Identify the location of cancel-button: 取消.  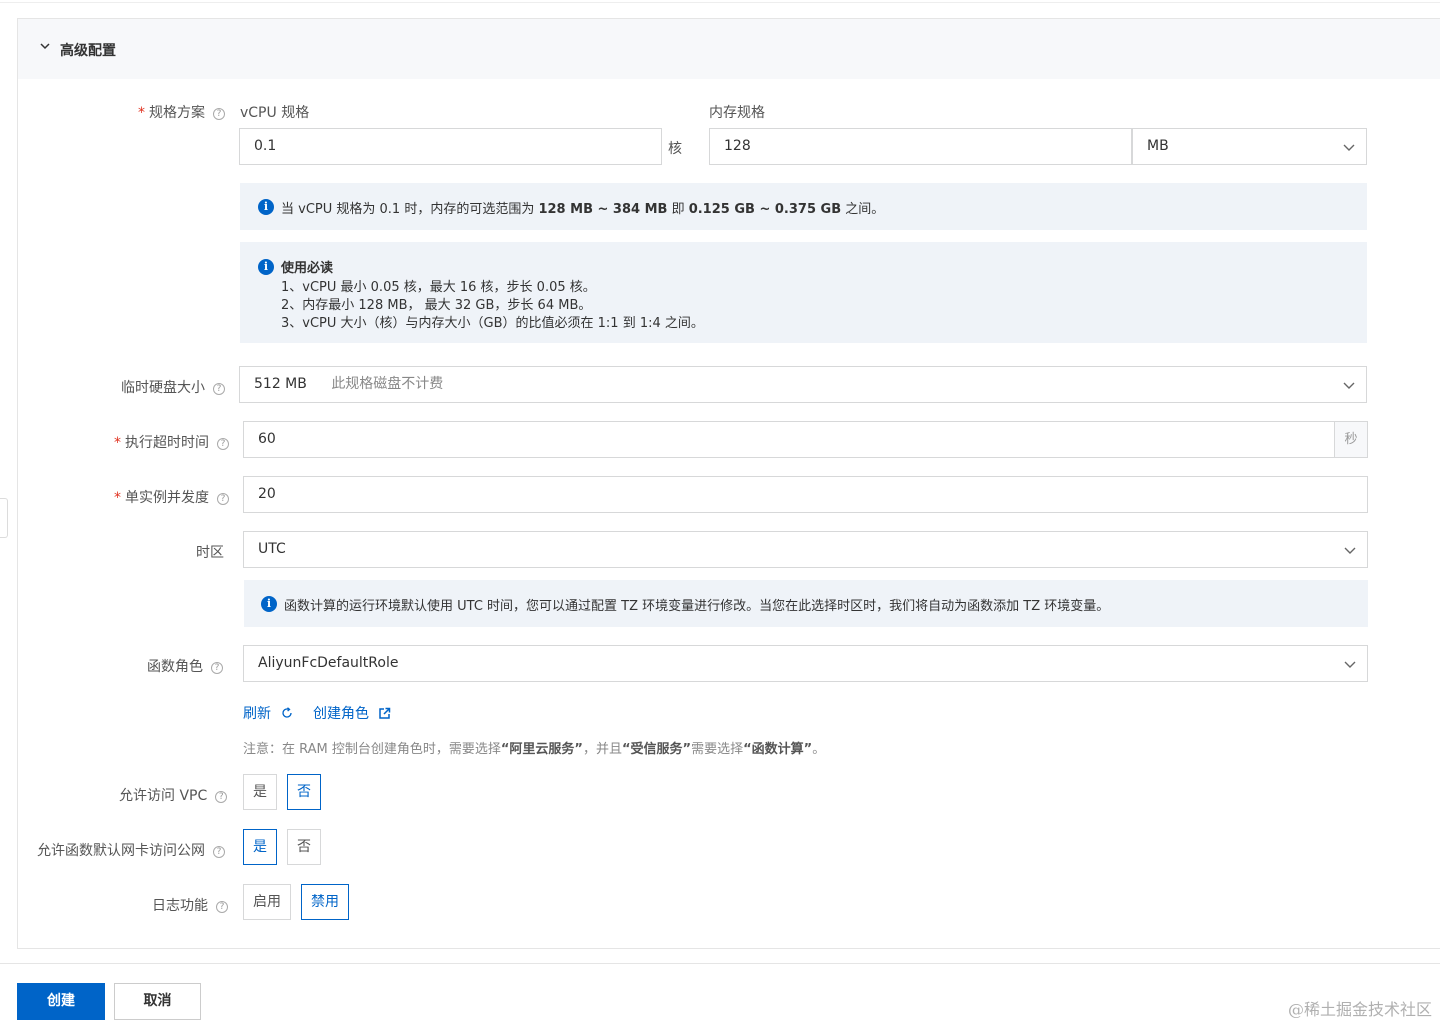
(157, 1001).